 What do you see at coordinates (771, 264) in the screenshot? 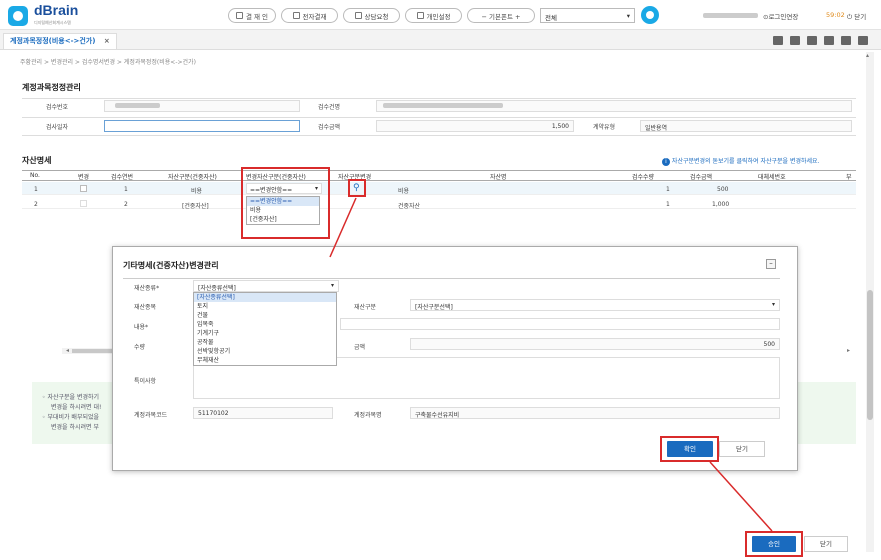
I see `minimize-icon: –` at bounding box center [771, 264].